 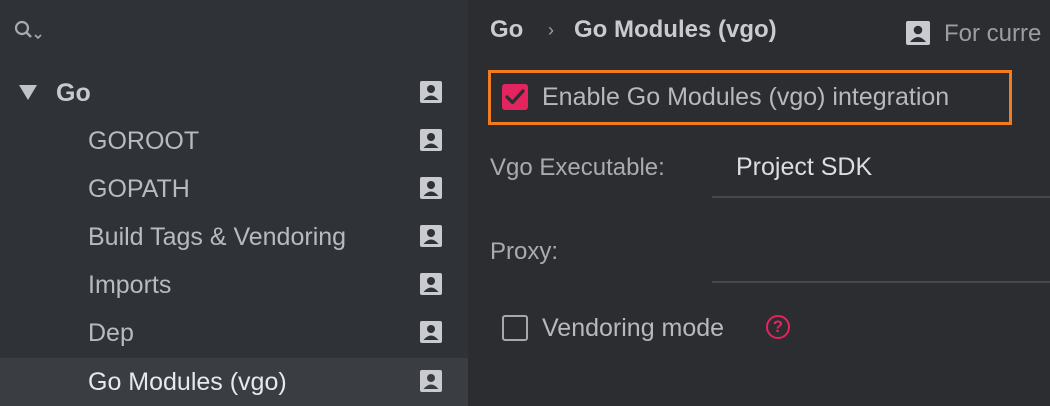 What do you see at coordinates (633, 328) in the screenshot?
I see `vendoring-mode-label: Vendoring mode` at bounding box center [633, 328].